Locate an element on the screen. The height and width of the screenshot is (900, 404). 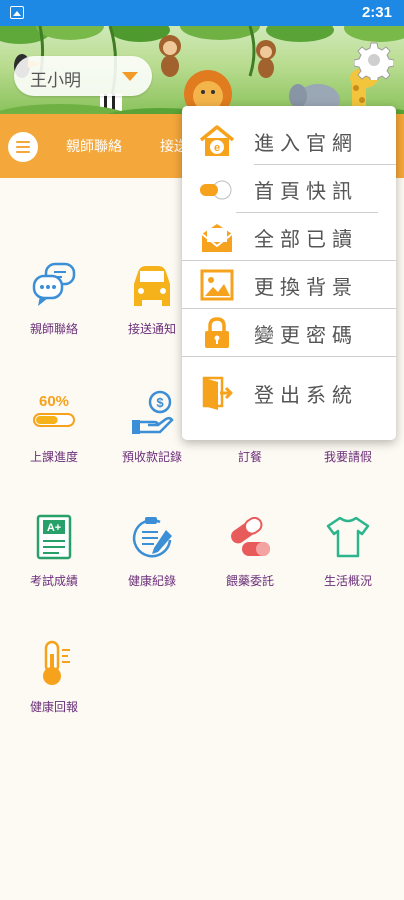
menu-item-home-news: 首頁快訊 is located at coordinates (289, 188).